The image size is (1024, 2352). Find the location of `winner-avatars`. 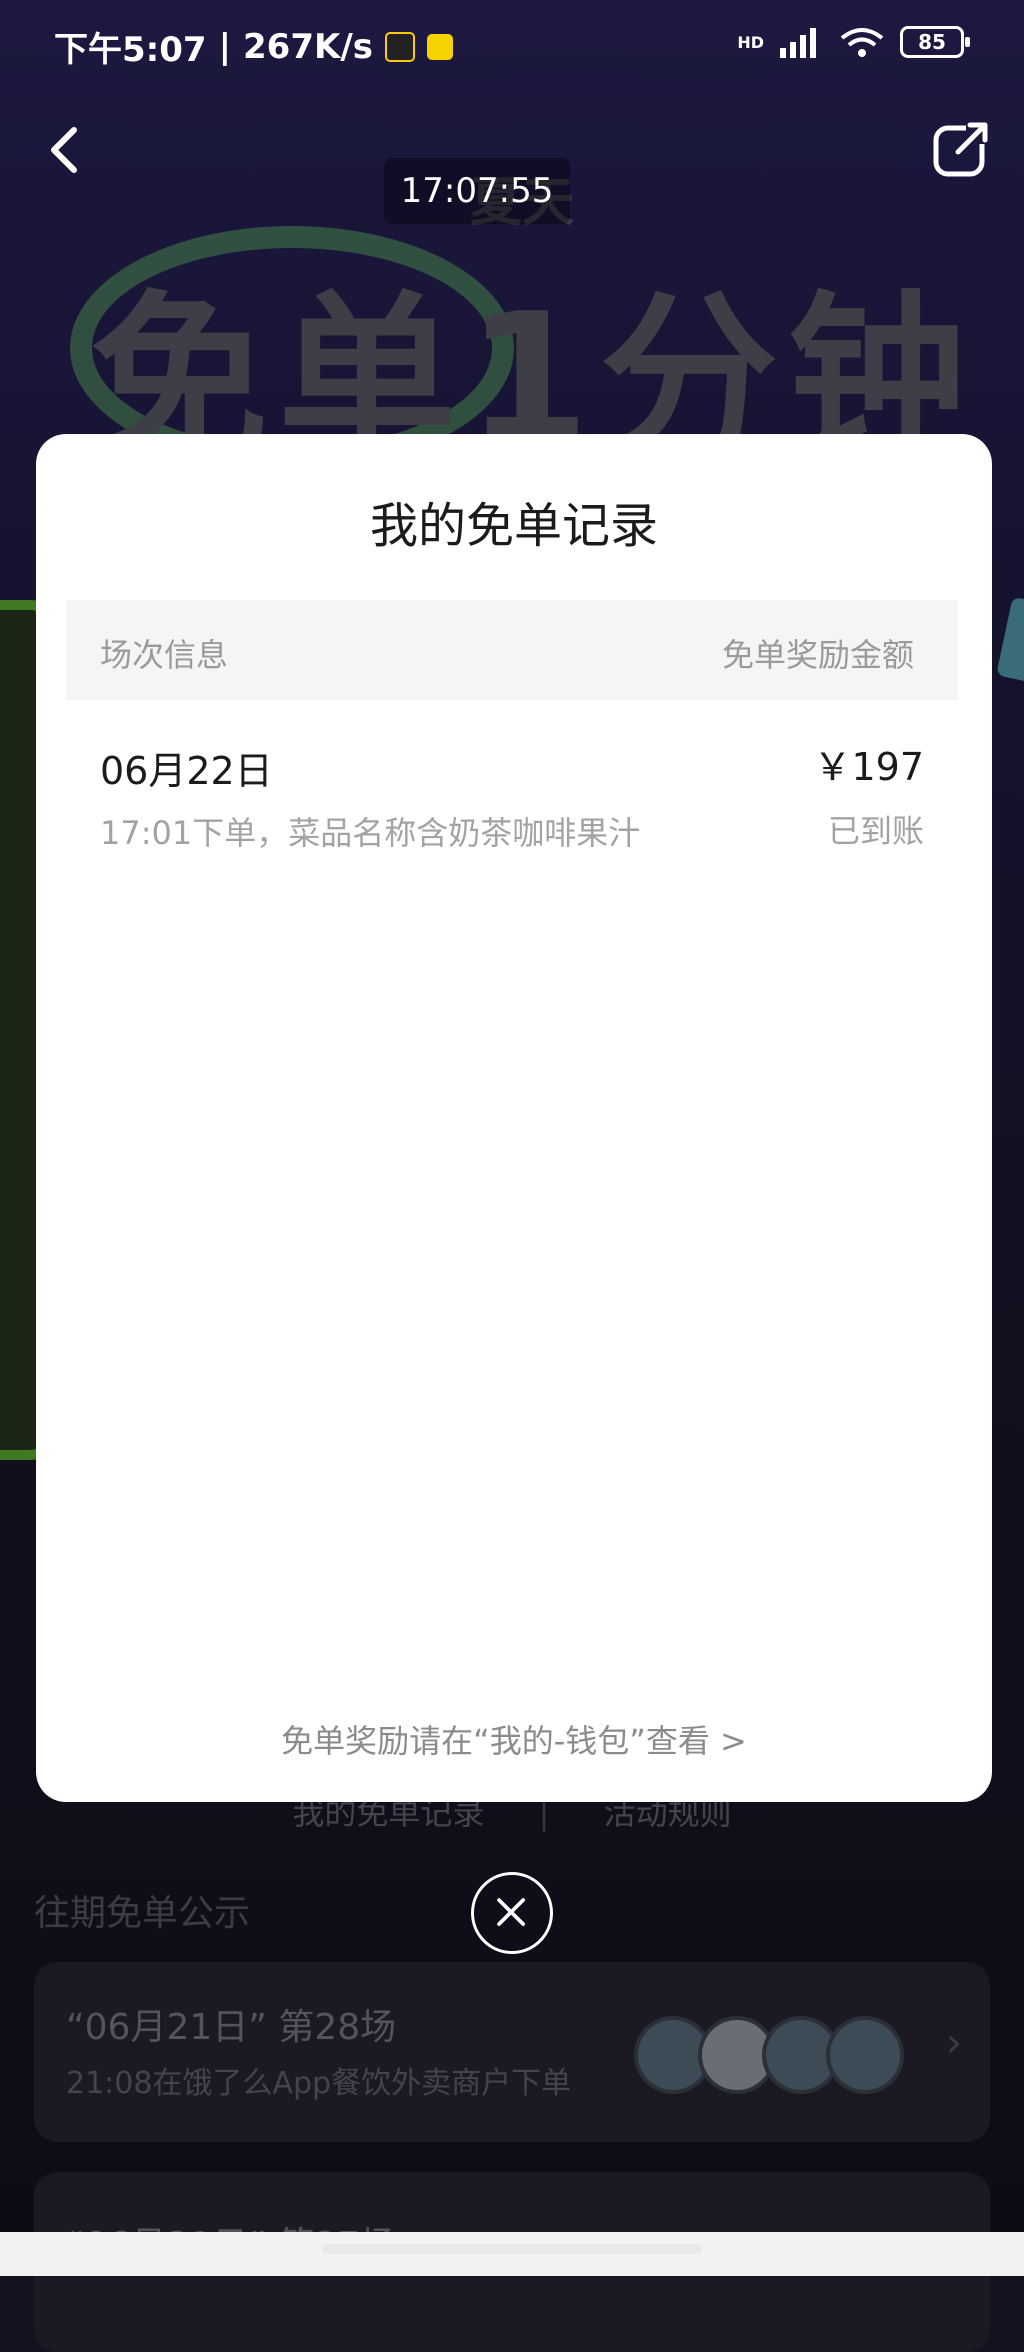

winner-avatars is located at coordinates (769, 2055).